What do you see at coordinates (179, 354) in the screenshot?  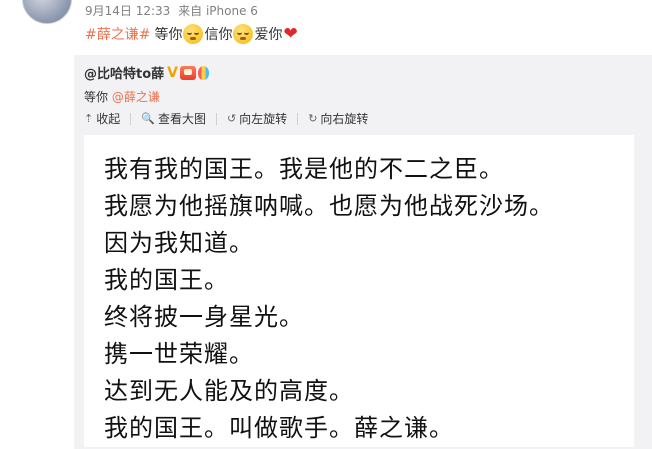 I see `image-text-line: 携一世荣耀。` at bounding box center [179, 354].